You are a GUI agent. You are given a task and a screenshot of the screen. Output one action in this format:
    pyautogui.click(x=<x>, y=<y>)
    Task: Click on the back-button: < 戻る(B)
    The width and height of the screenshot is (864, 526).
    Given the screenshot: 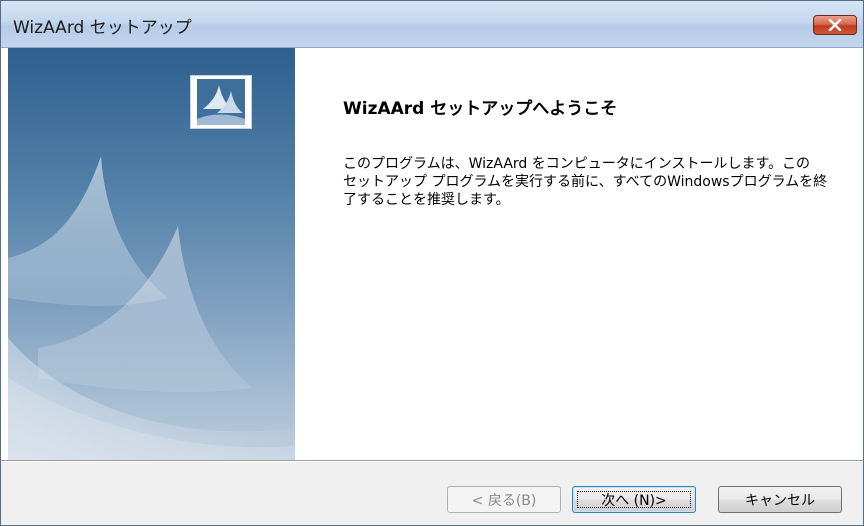 What is the action you would take?
    pyautogui.click(x=504, y=499)
    